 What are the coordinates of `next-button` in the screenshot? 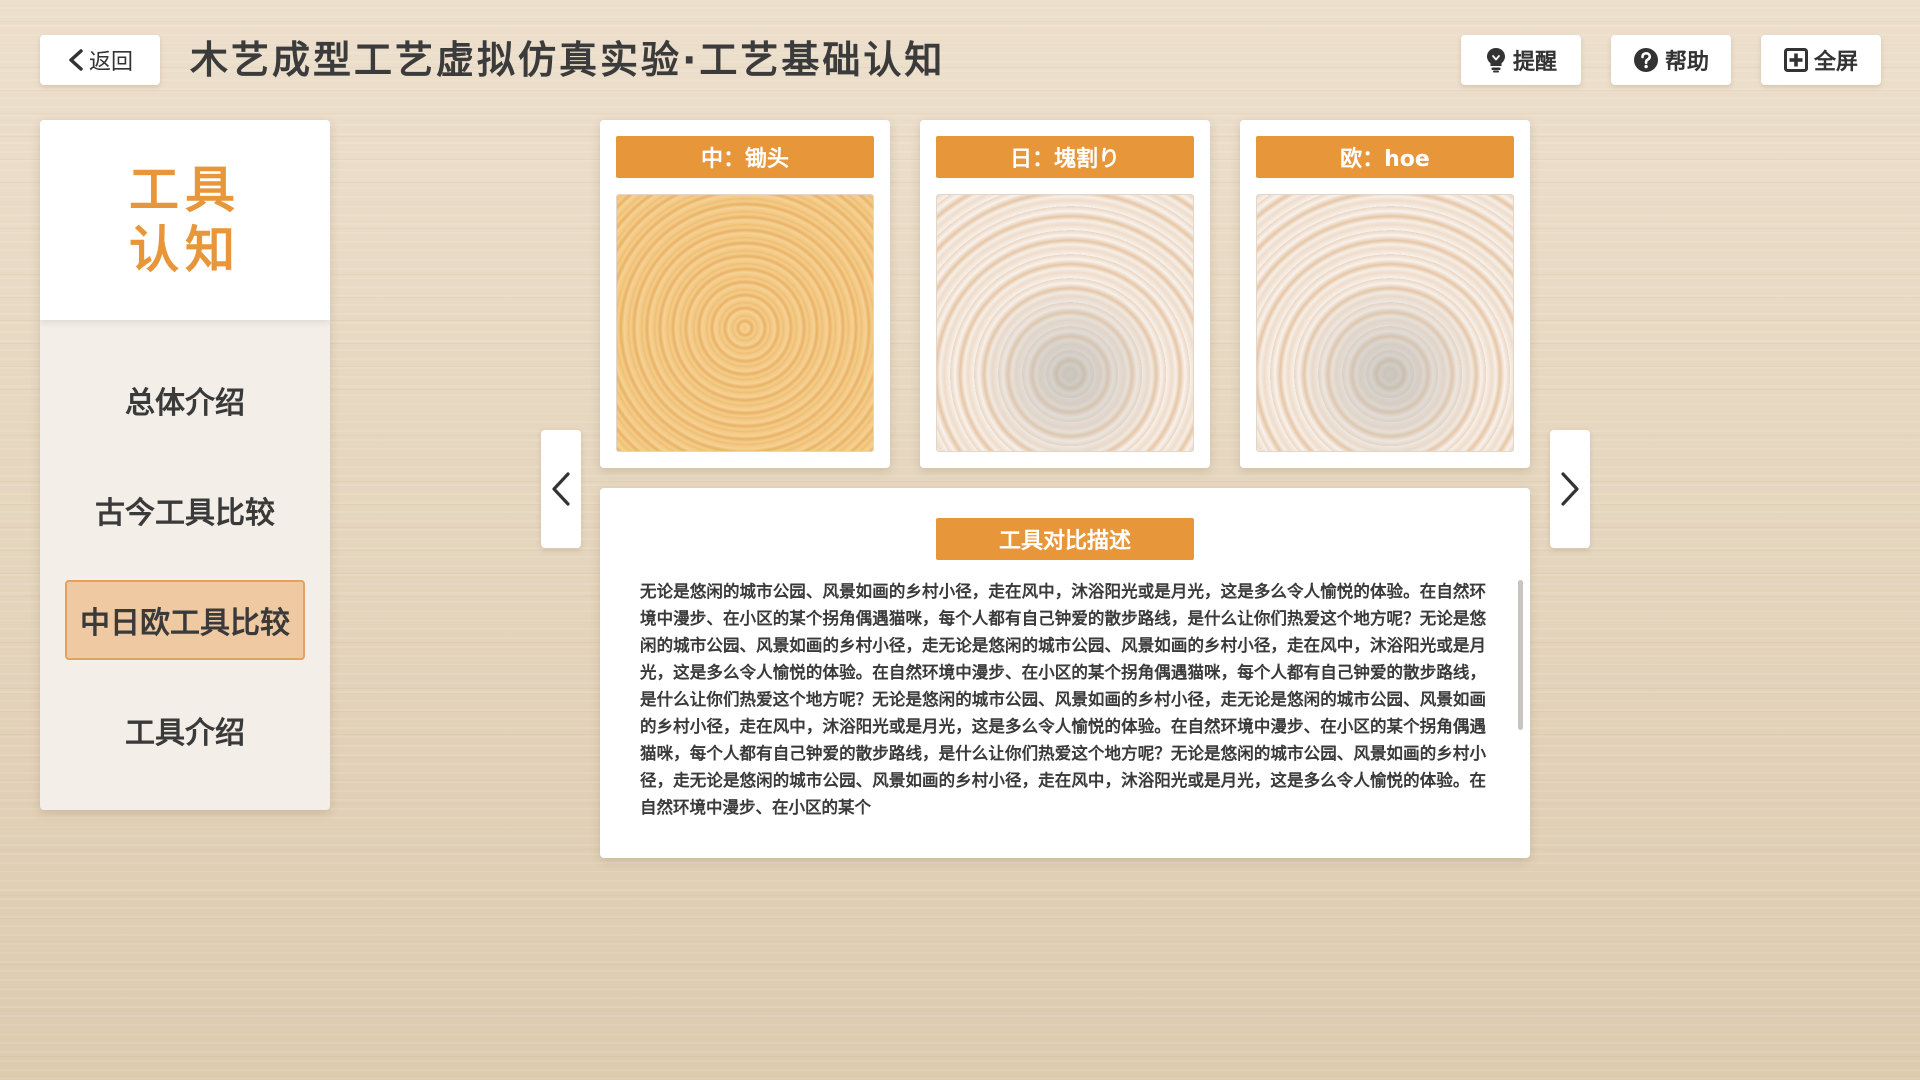 It's located at (1570, 489).